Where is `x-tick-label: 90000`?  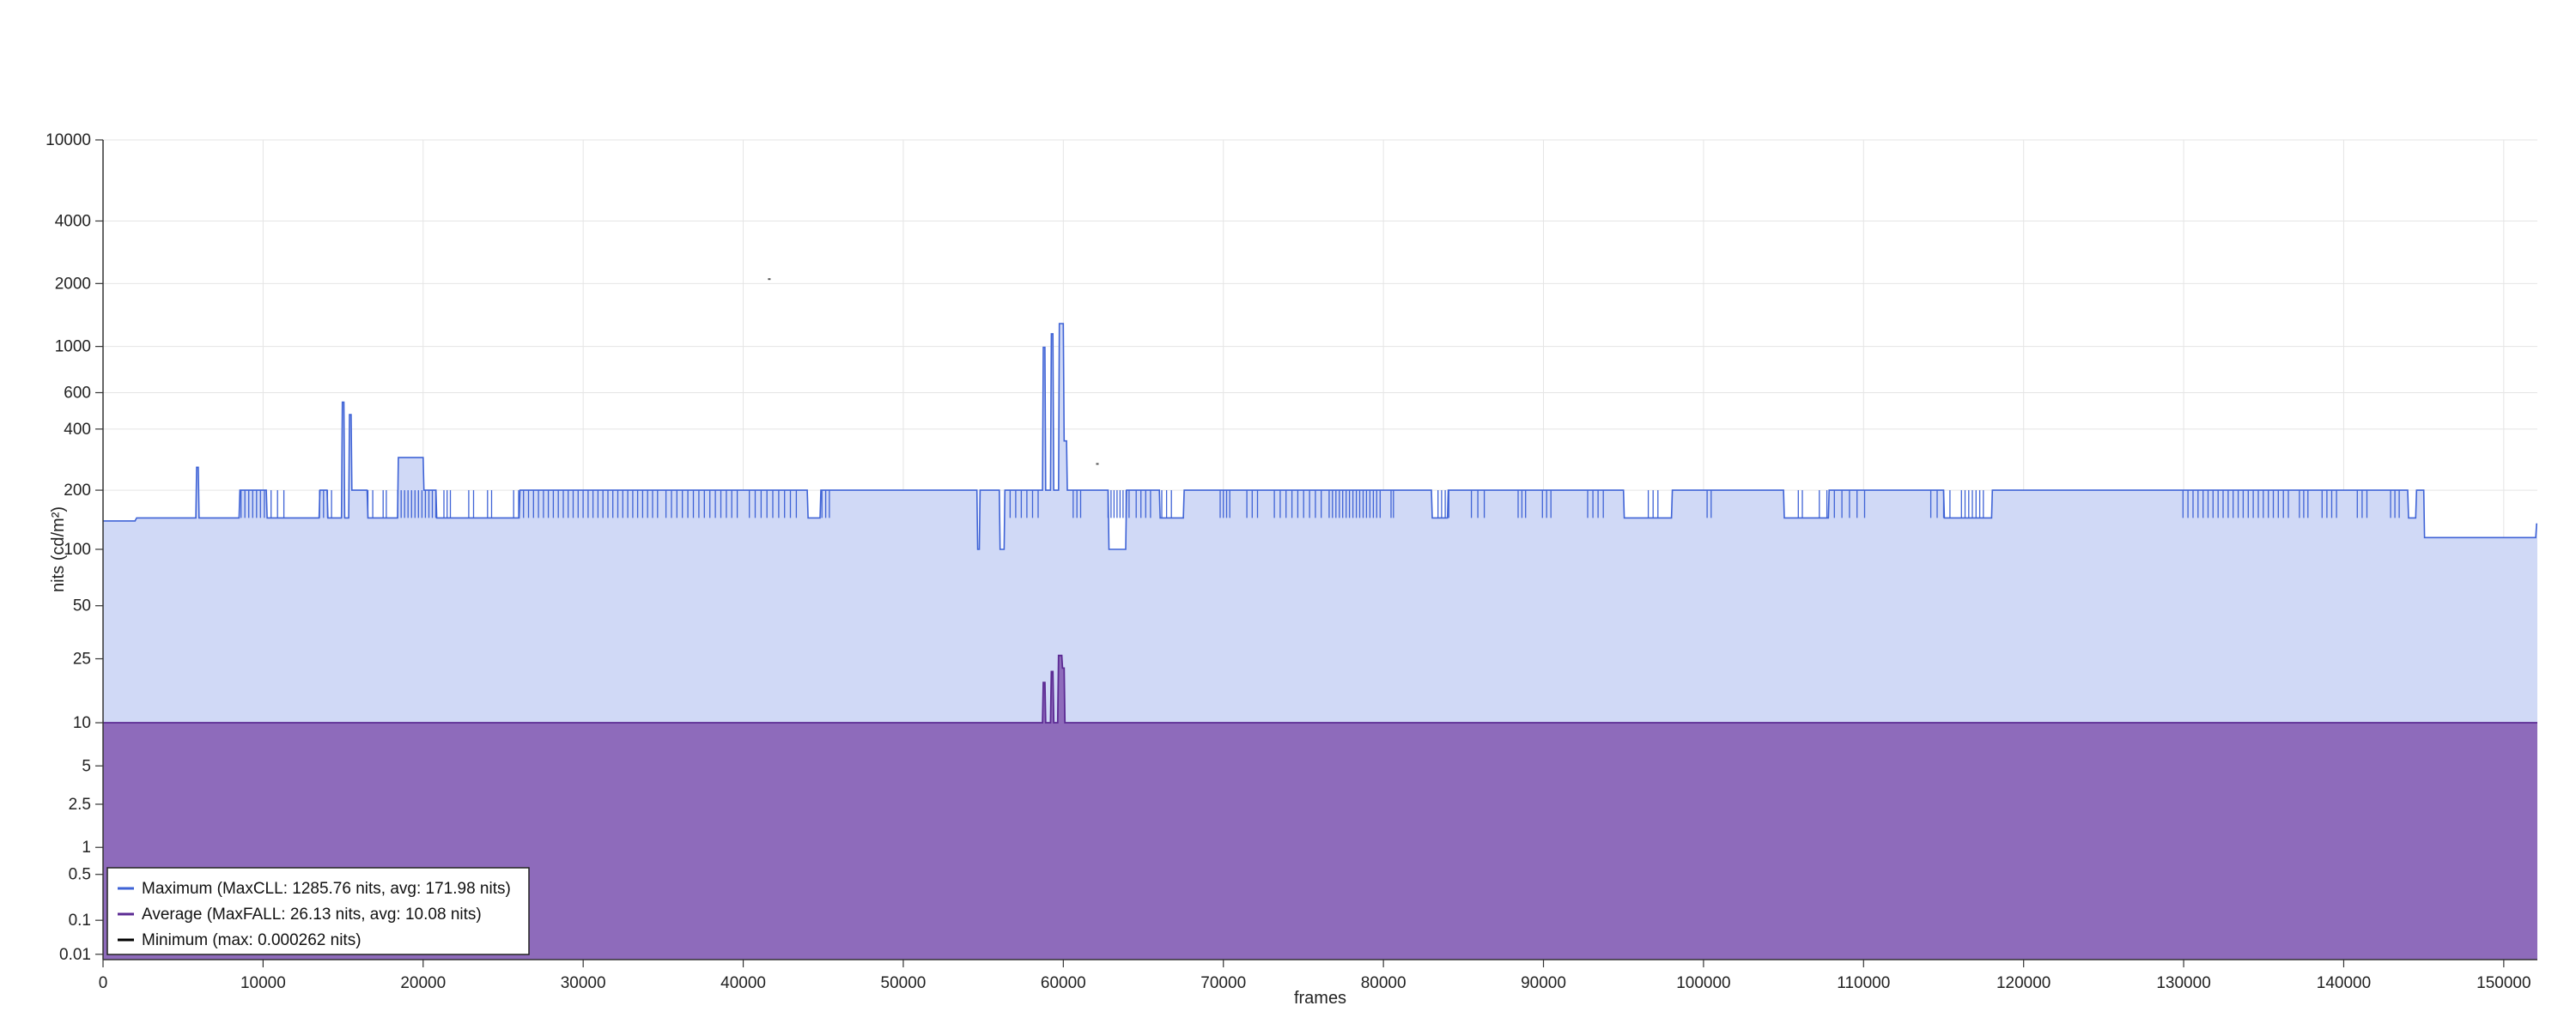
x-tick-label: 90000 is located at coordinates (1543, 983).